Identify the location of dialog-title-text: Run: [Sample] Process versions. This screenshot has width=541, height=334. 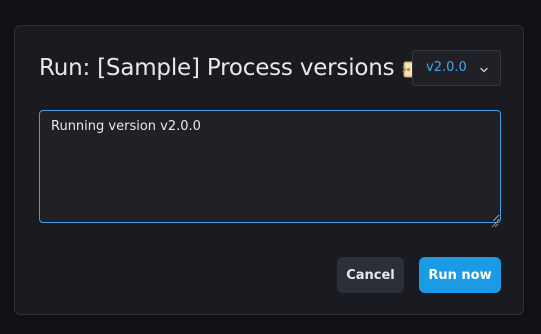
(217, 68).